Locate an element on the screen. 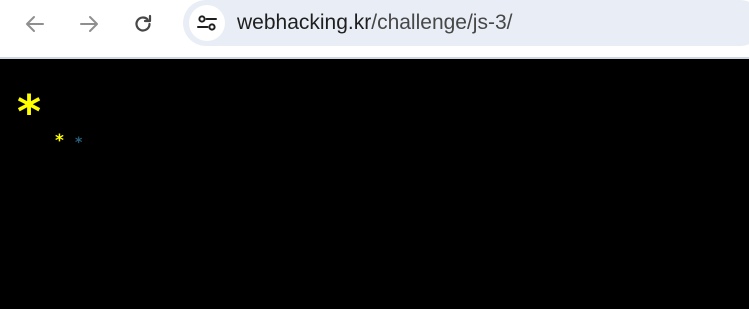 The image size is (749, 309). reload-button is located at coordinates (143, 24).